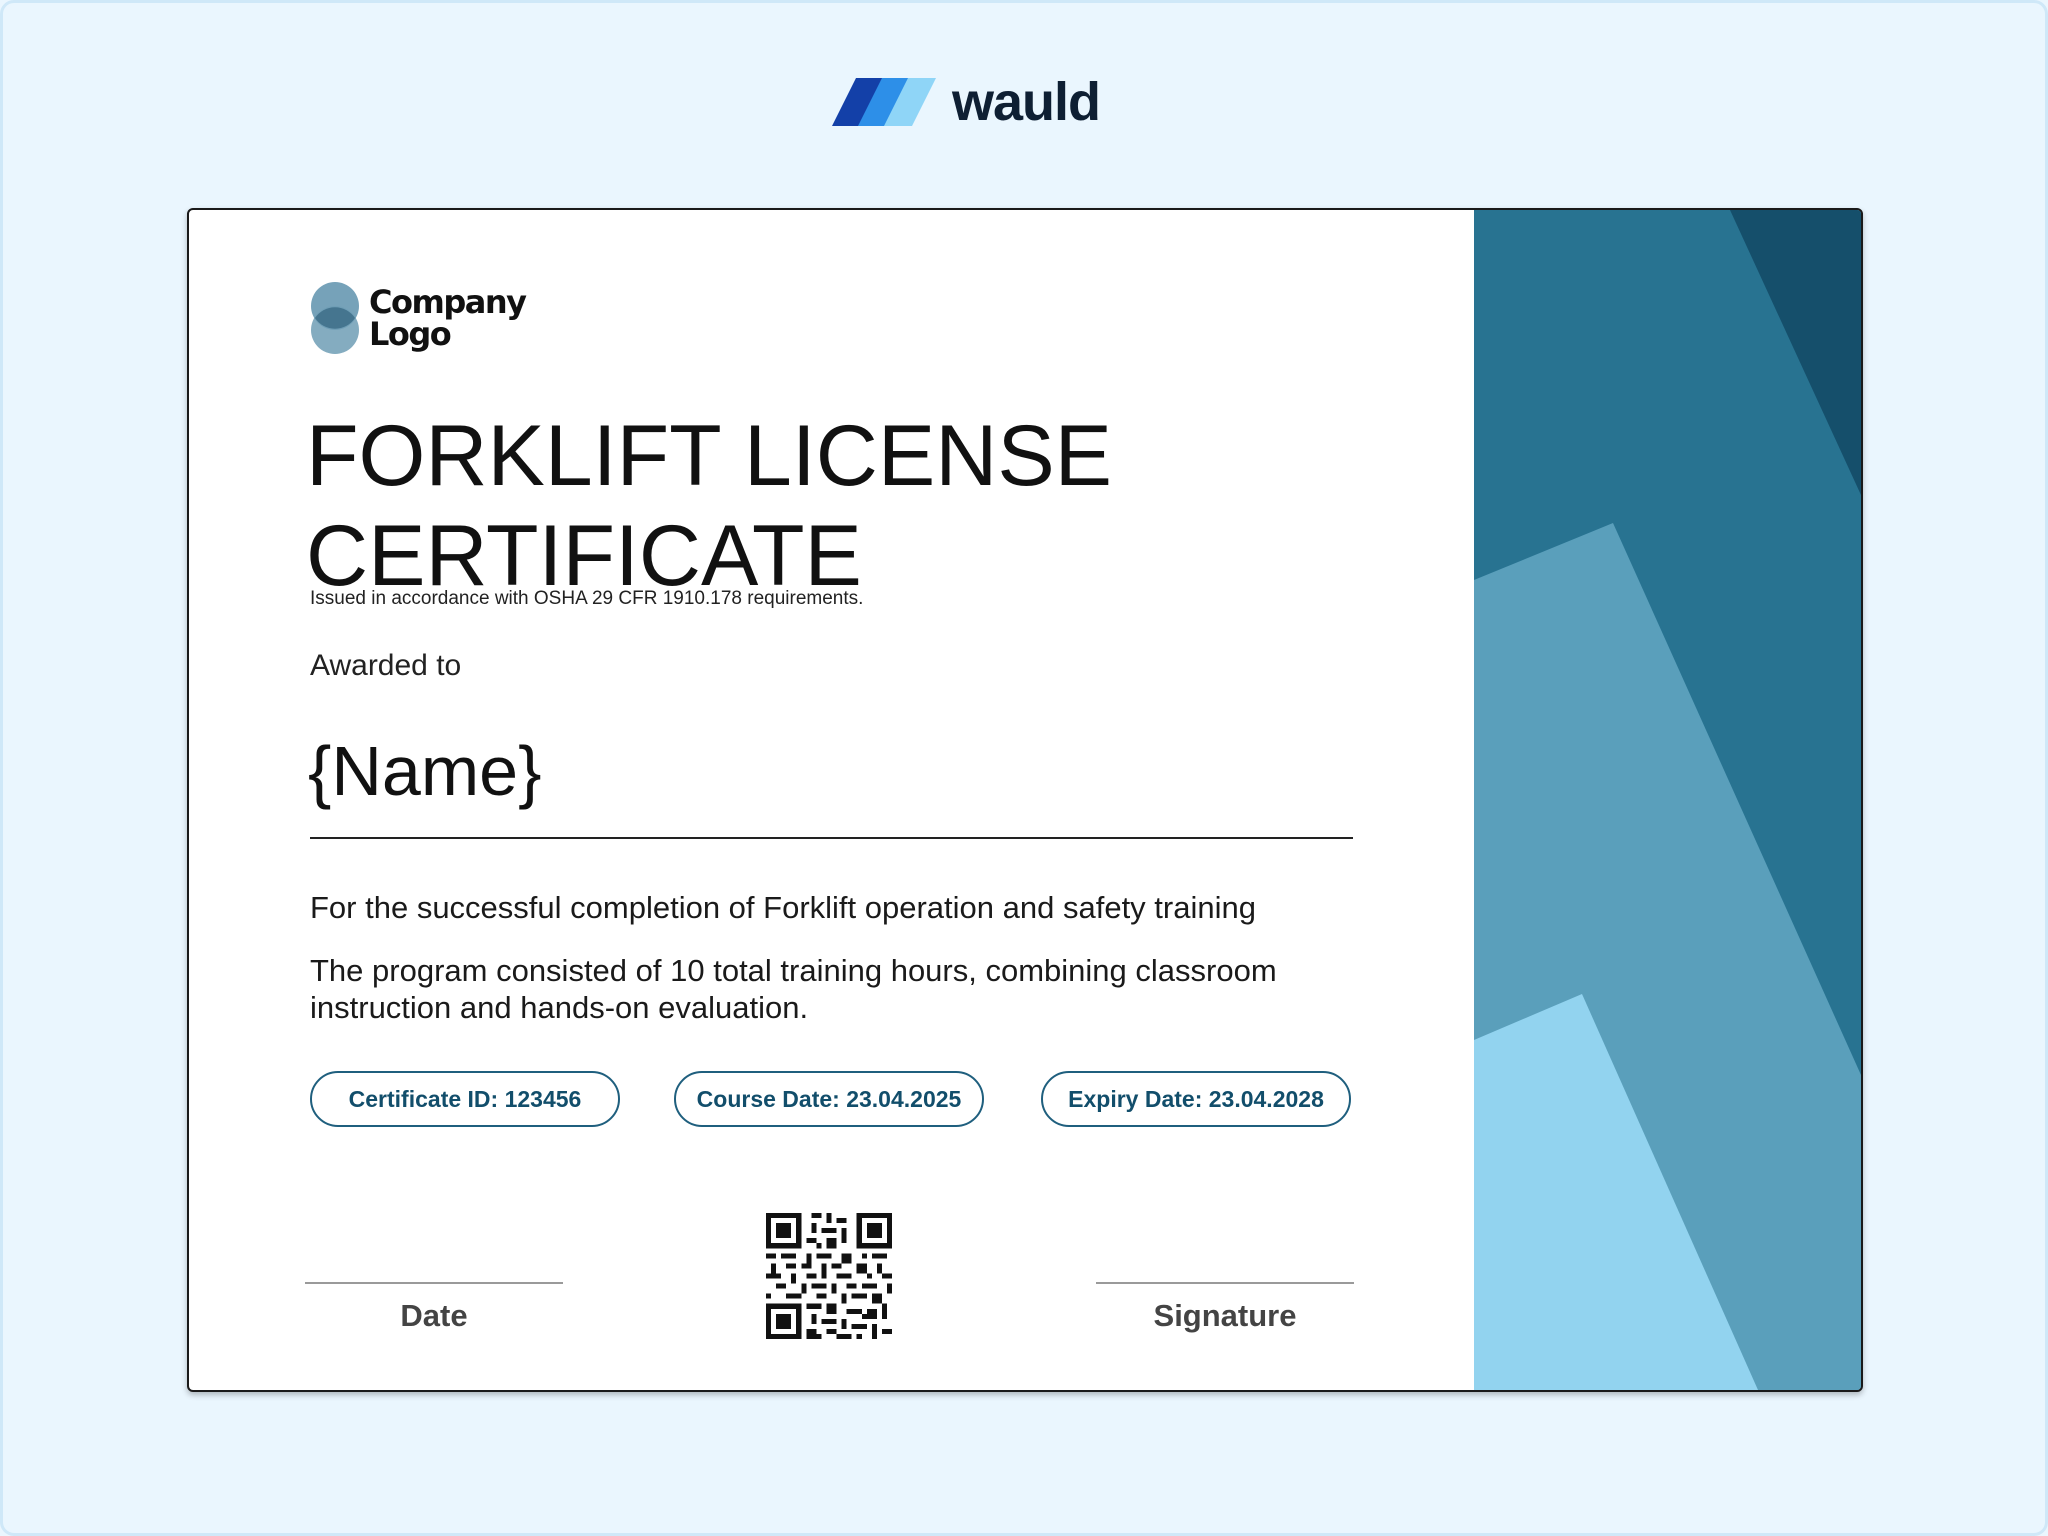 Image resolution: width=2048 pixels, height=1536 pixels. Describe the element at coordinates (410, 334) in the screenshot. I see `logo-line-2: Logo` at that location.